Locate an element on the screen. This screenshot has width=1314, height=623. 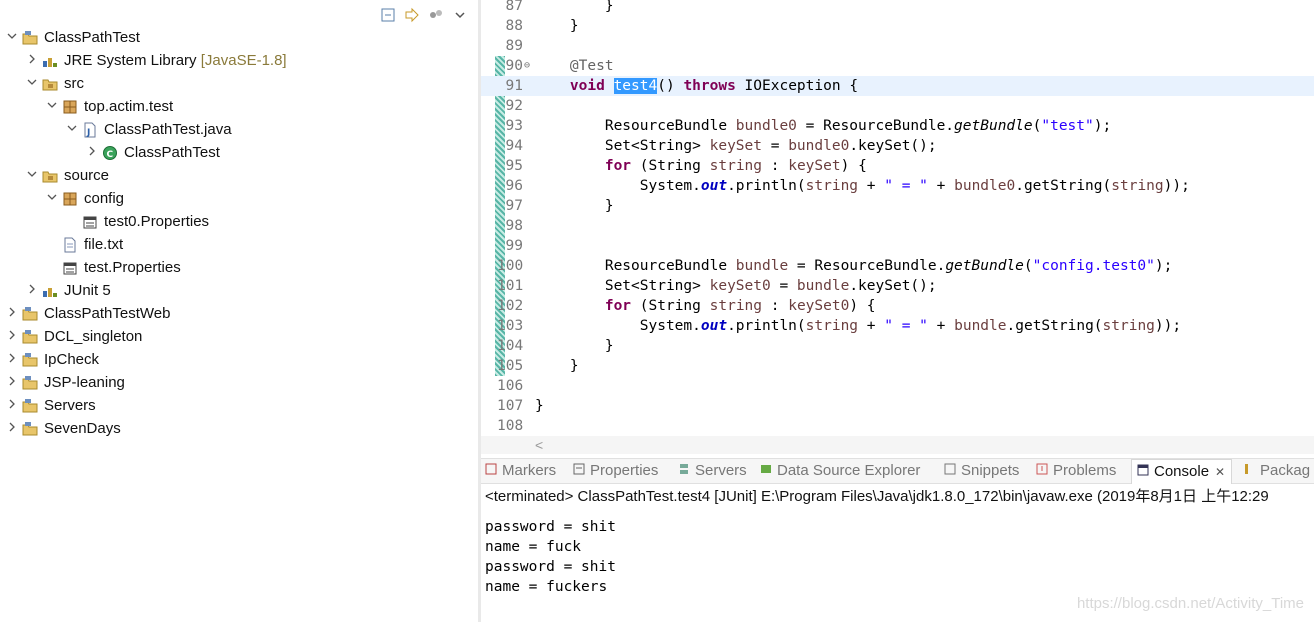
code-token: keySet0 is located at coordinates (819, 306).